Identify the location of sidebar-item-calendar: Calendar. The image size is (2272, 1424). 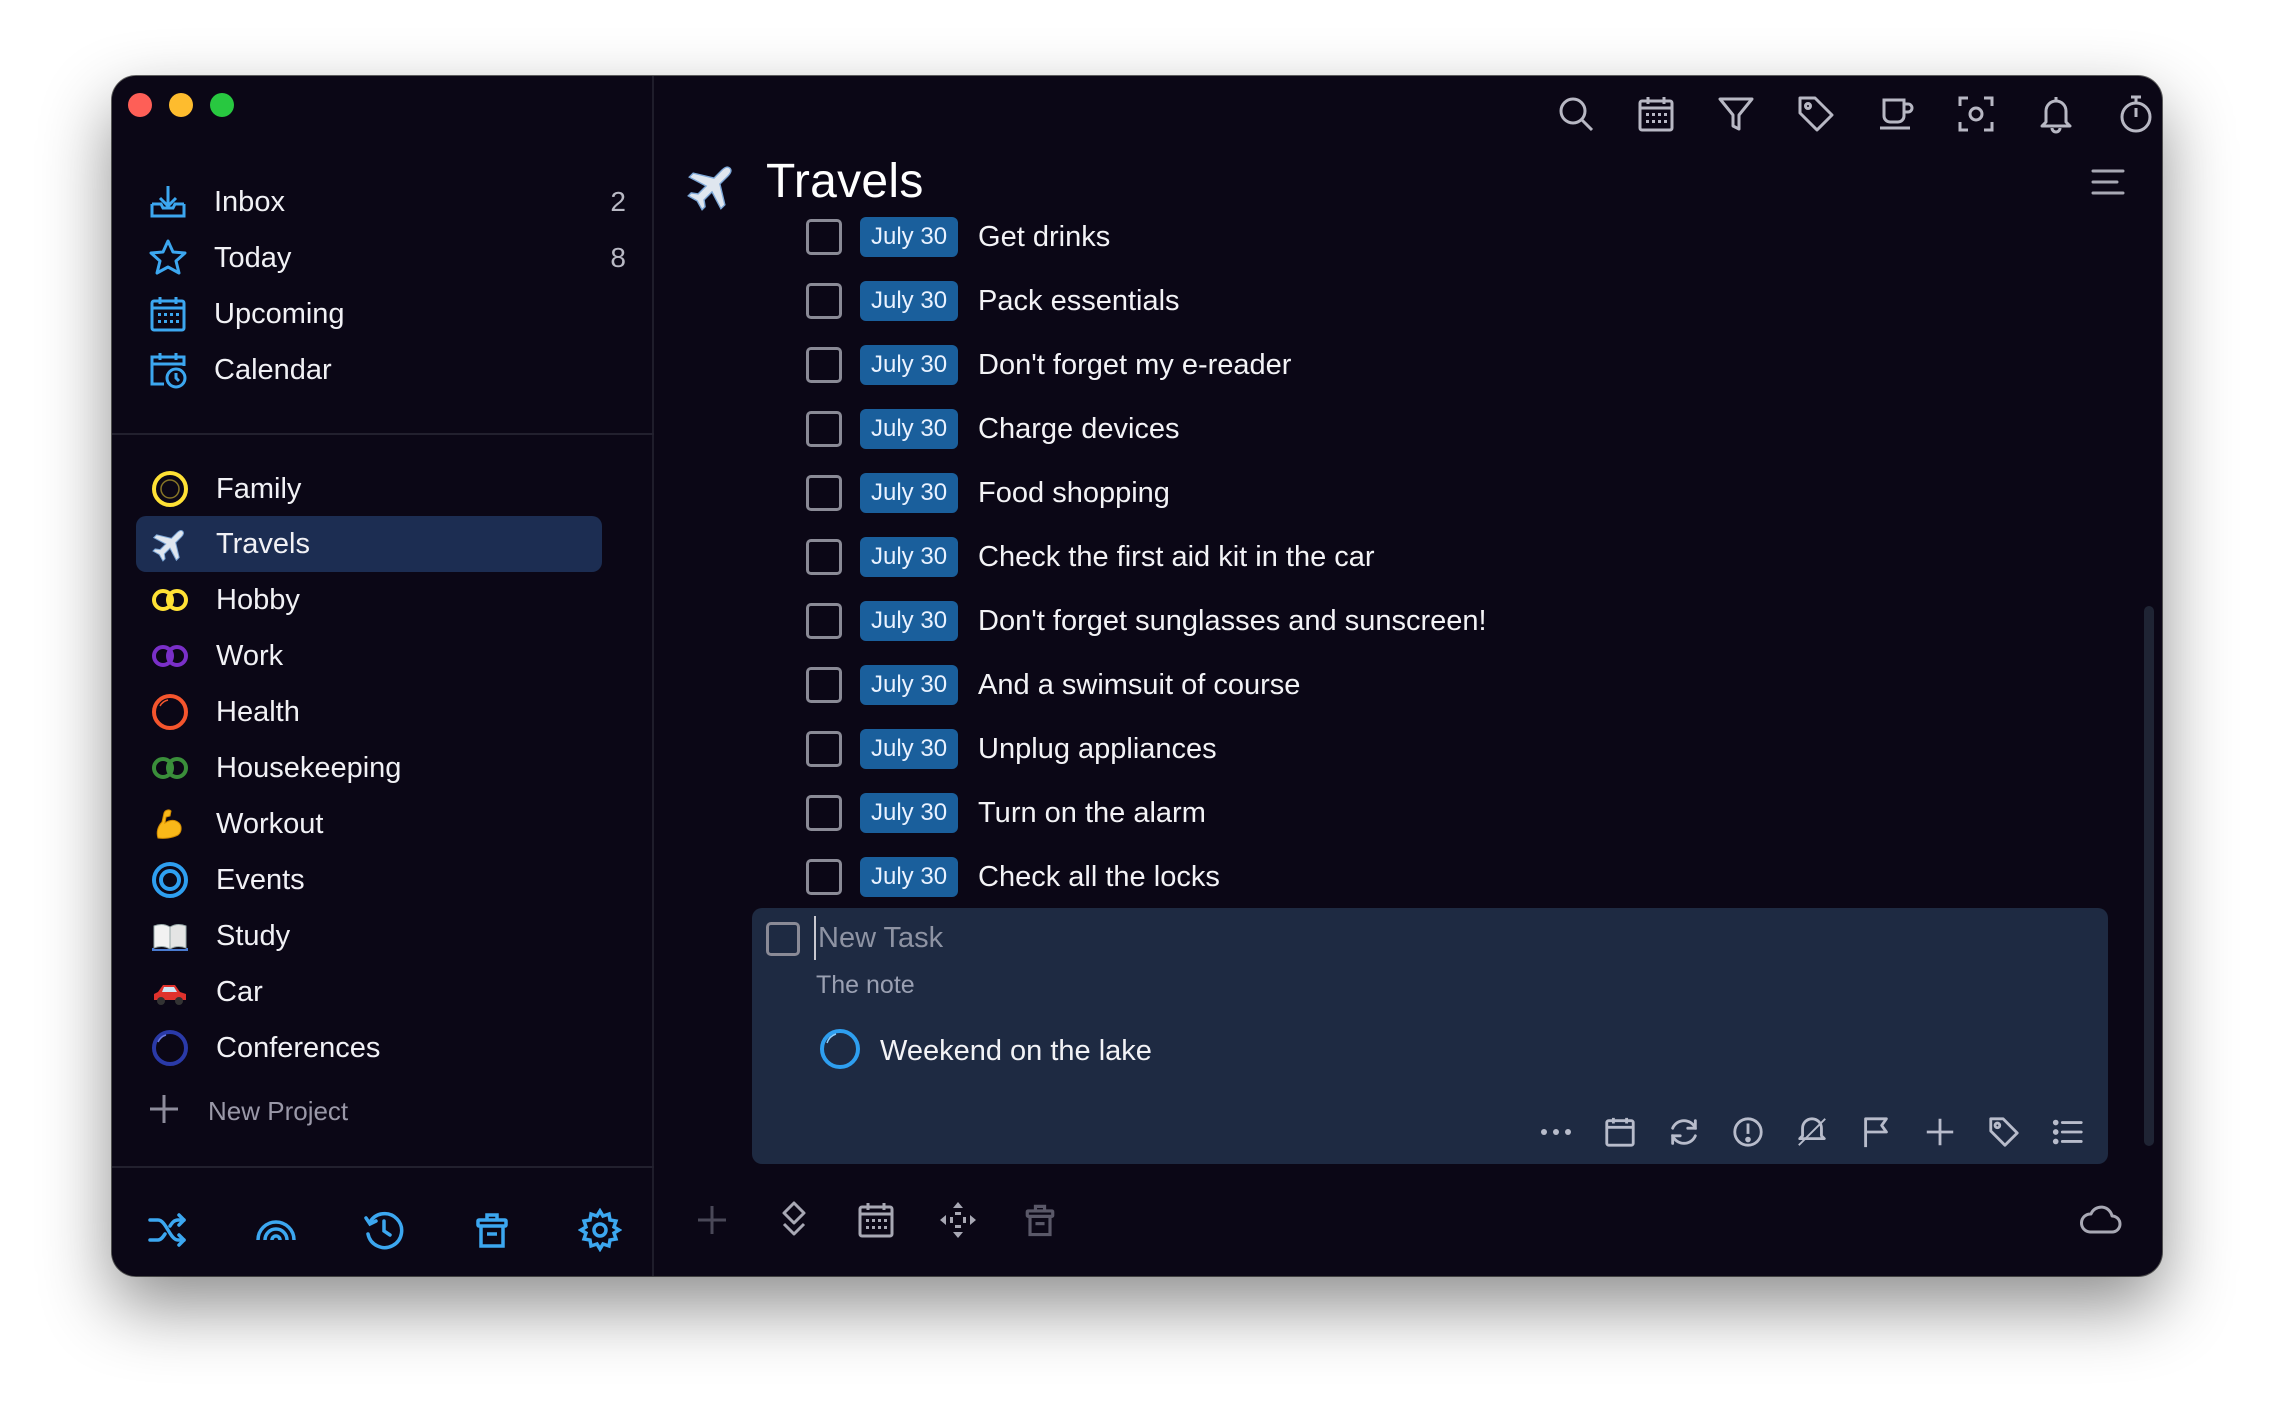
(386, 370).